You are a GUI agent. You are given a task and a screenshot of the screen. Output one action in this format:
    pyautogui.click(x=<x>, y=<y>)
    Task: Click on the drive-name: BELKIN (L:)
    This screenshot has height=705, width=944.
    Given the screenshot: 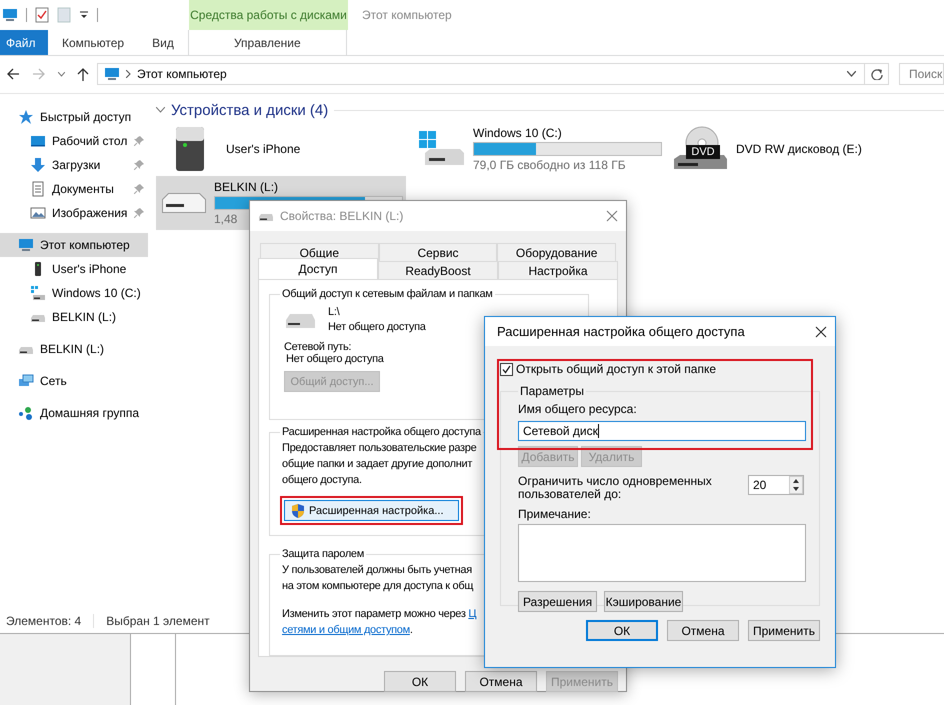 What is the action you would take?
    pyautogui.click(x=246, y=187)
    